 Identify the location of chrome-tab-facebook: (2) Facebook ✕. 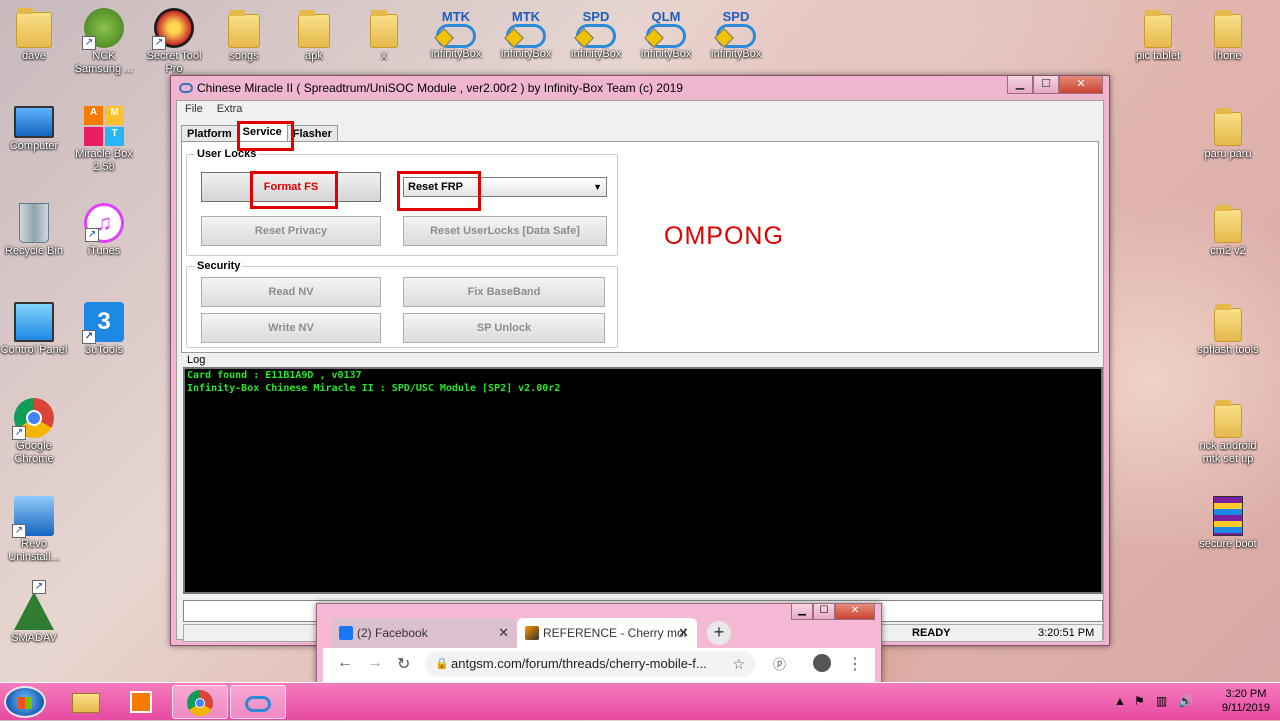
(424, 633).